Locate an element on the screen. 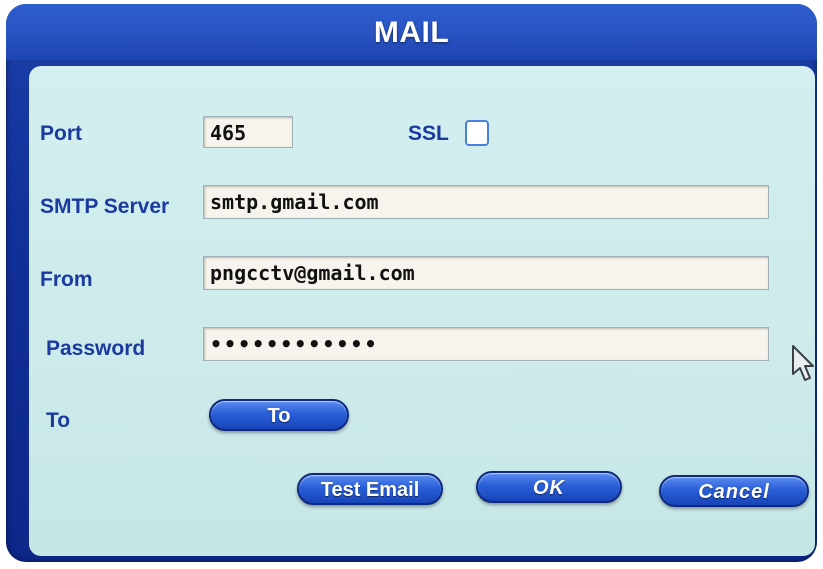 The width and height of the screenshot is (823, 569). title-bar: MAIL is located at coordinates (411, 32).